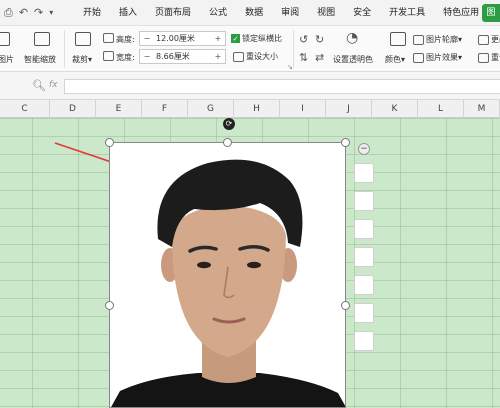 The image size is (500, 408). What do you see at coordinates (364, 229) in the screenshot?
I see `picture-effect-icon` at bounding box center [364, 229].